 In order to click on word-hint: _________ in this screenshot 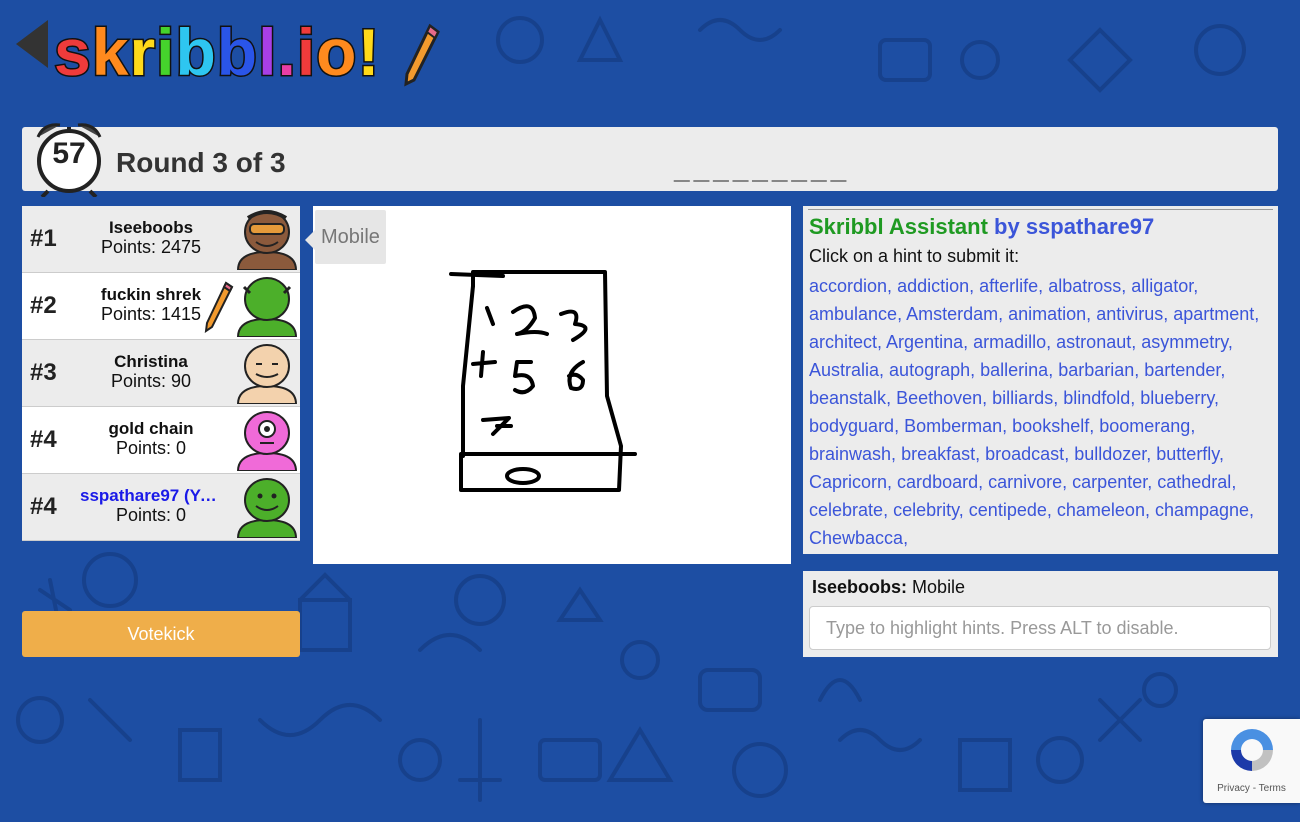, I will do `click(762, 168)`.